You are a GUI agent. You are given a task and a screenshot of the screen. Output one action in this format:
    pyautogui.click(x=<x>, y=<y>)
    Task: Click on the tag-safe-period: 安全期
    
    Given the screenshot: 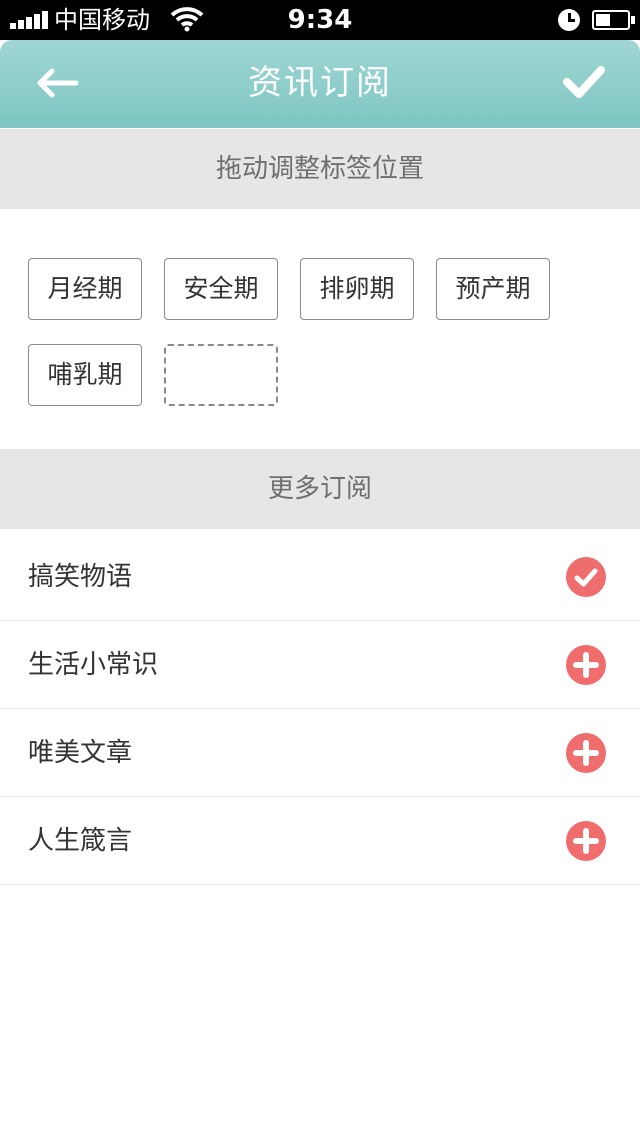 What is the action you would take?
    pyautogui.click(x=221, y=289)
    